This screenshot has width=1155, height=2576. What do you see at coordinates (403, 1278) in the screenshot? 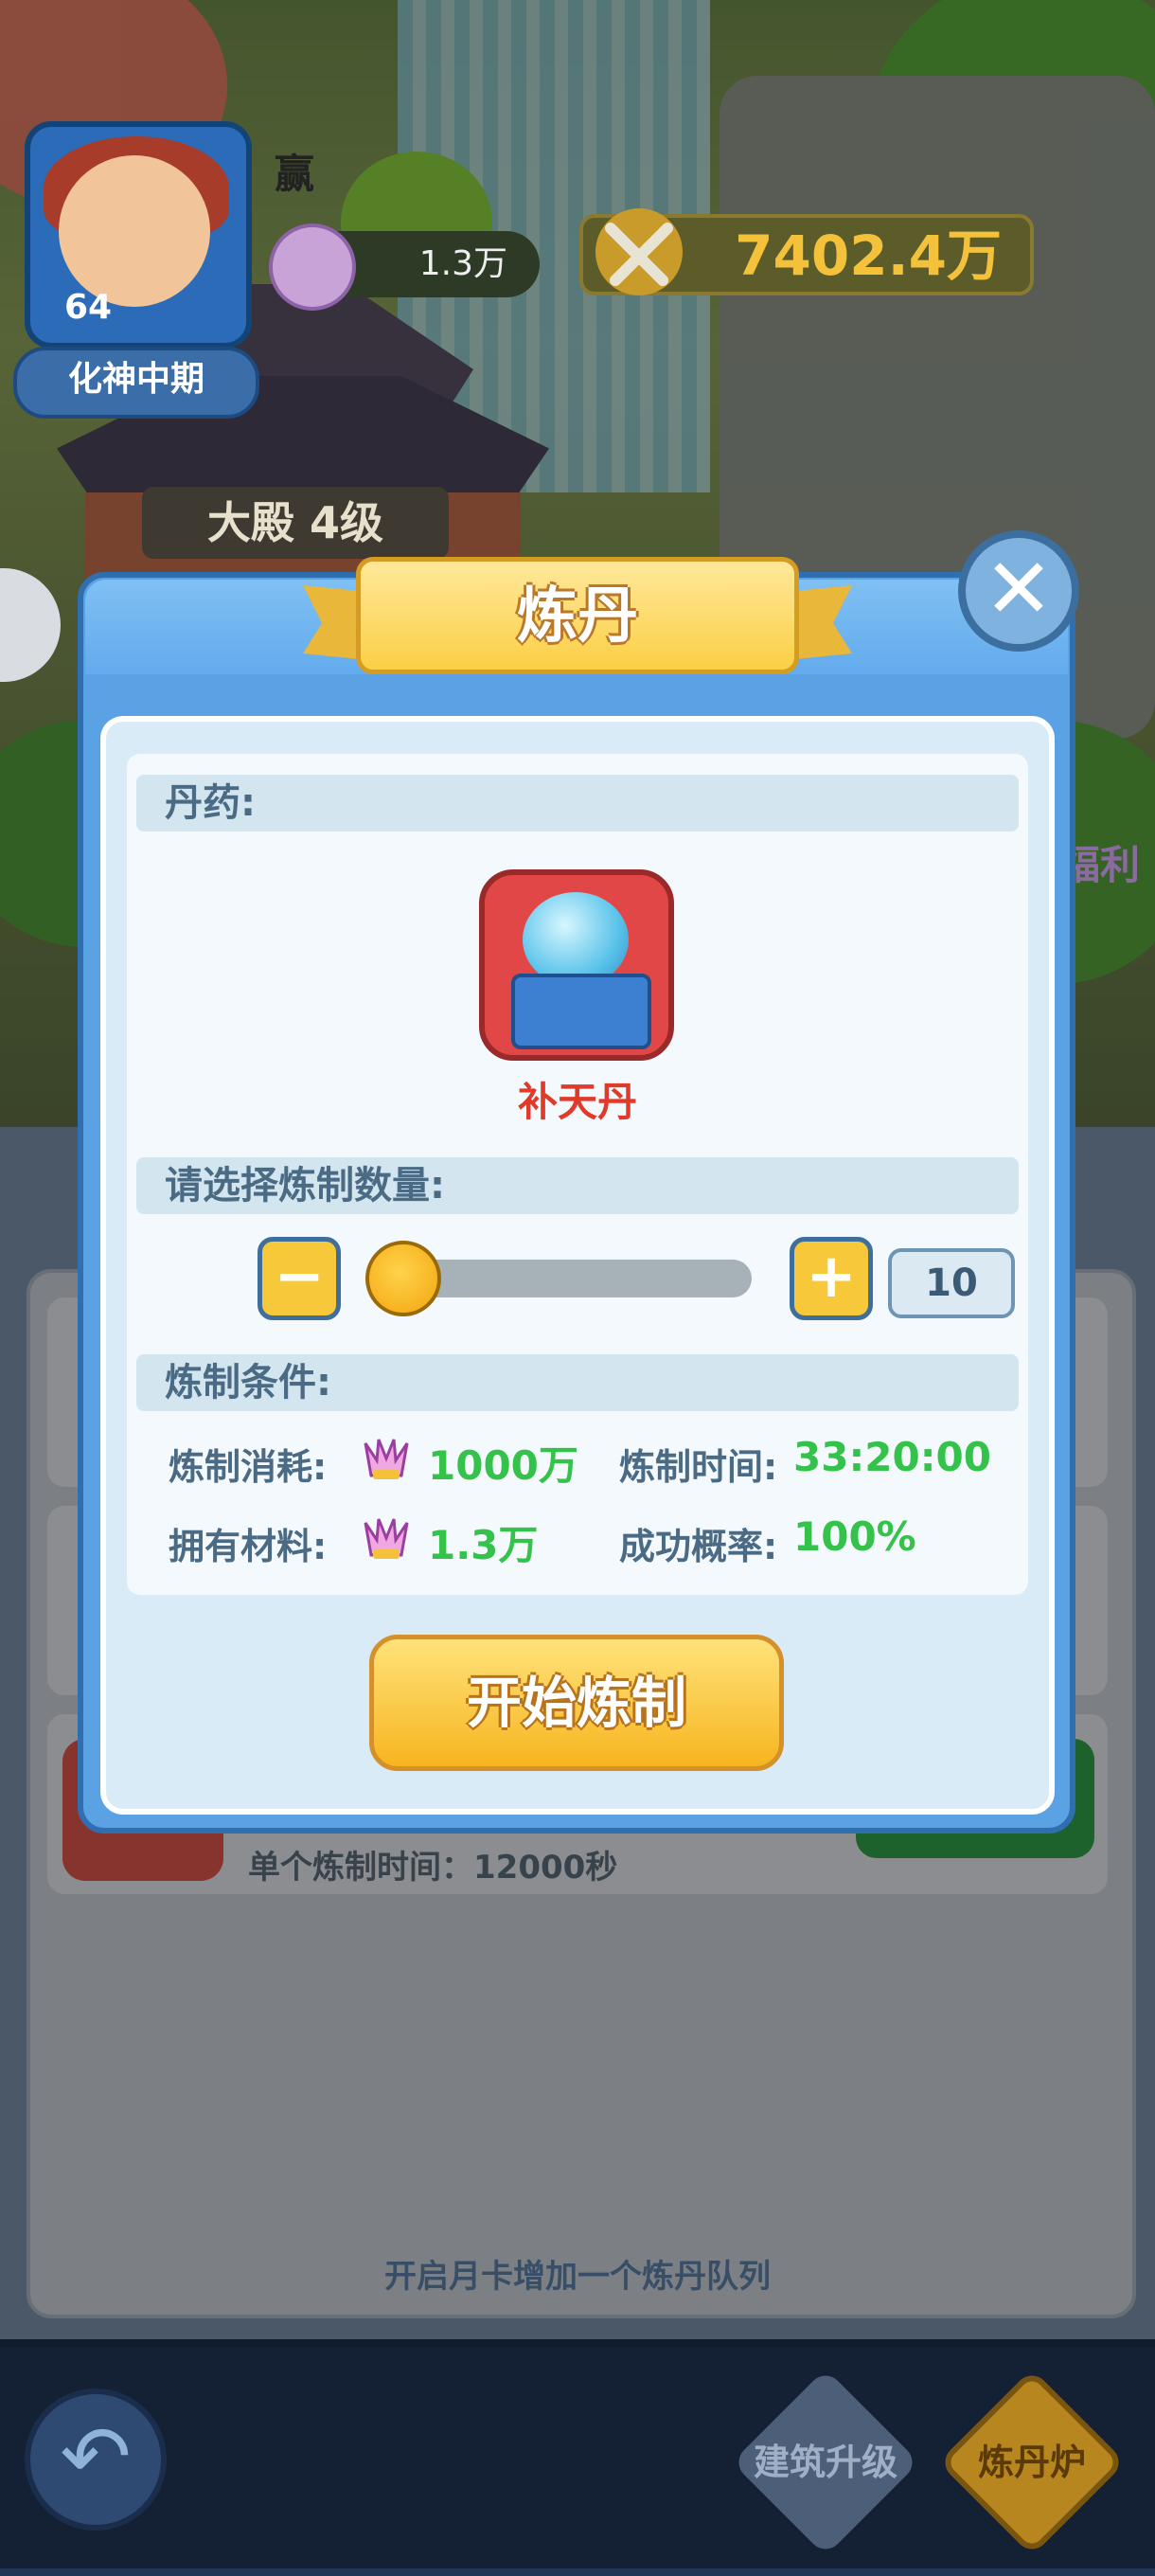
I see `quantity-slider-handle` at bounding box center [403, 1278].